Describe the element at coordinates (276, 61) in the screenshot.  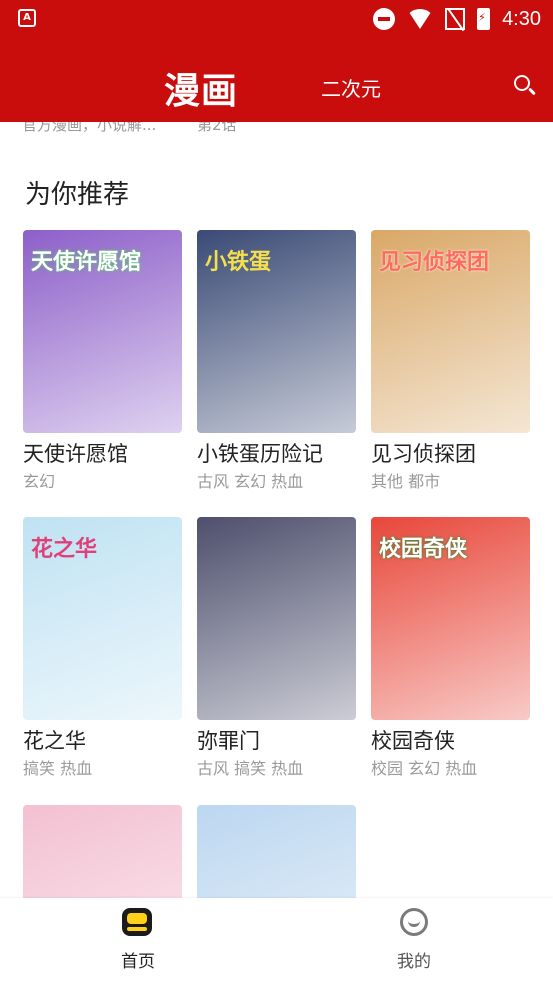
I see `app-header: A 4:30 漫画 二次元` at that location.